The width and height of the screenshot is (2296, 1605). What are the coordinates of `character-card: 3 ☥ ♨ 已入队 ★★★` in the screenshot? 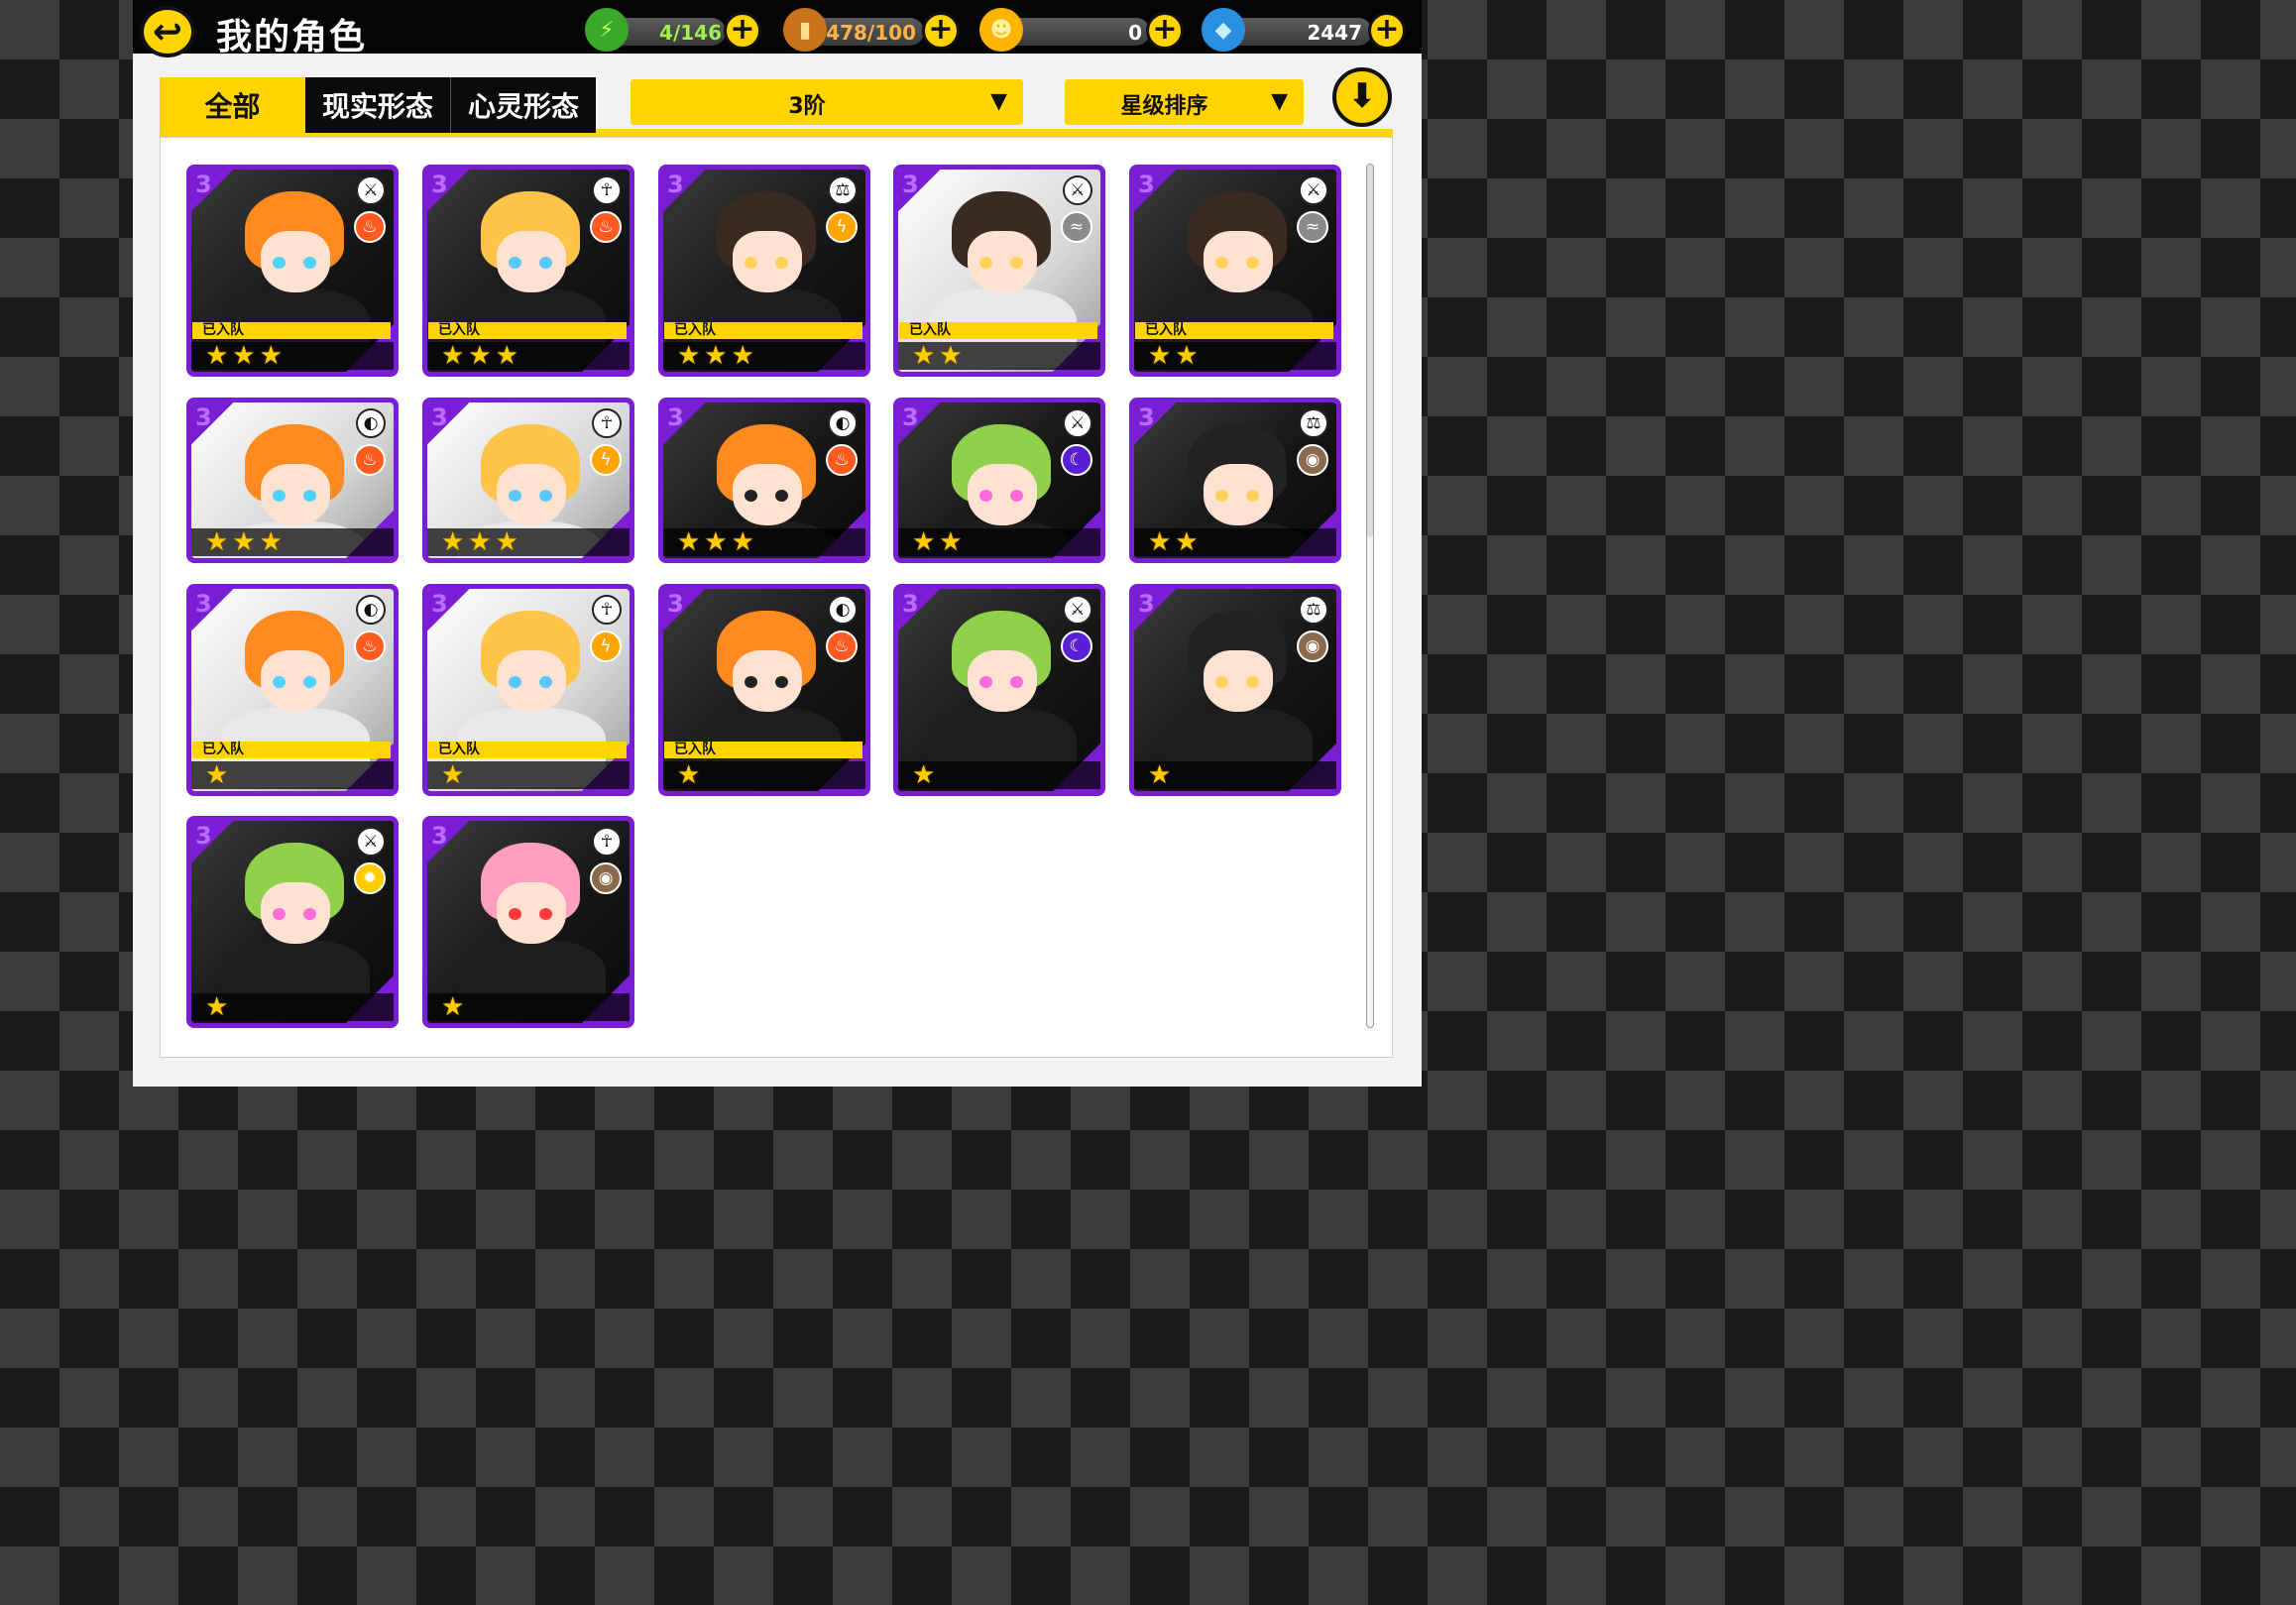 It's located at (528, 271).